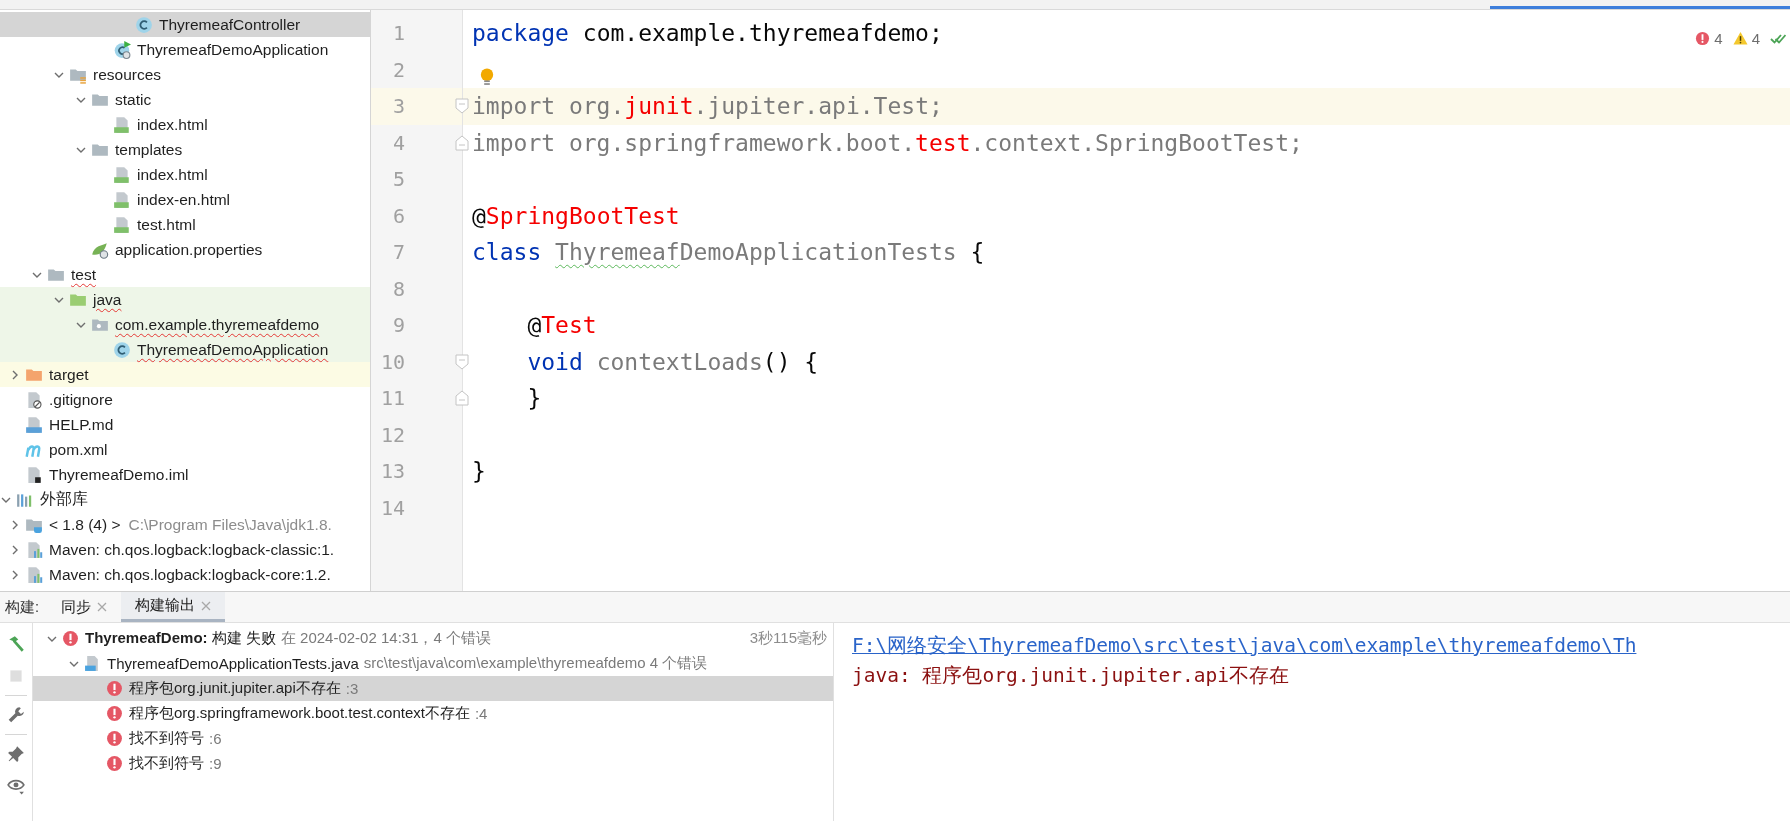 Image resolution: width=1790 pixels, height=821 pixels. What do you see at coordinates (1755, 38) in the screenshot?
I see `warning-count: 4` at bounding box center [1755, 38].